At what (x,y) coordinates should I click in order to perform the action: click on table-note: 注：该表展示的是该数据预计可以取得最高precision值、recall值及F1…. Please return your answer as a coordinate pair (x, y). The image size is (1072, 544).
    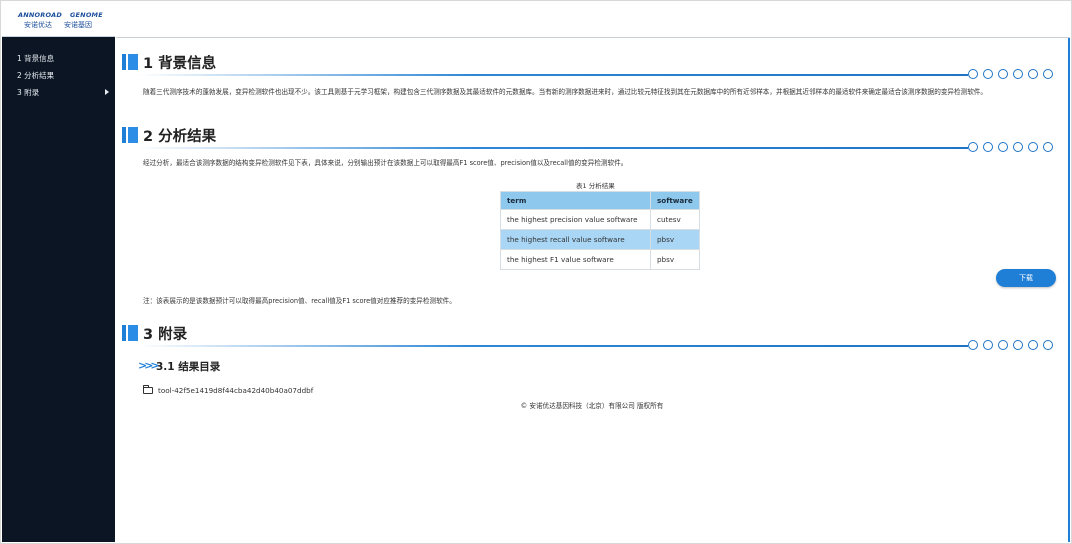
    Looking at the image, I should click on (299, 301).